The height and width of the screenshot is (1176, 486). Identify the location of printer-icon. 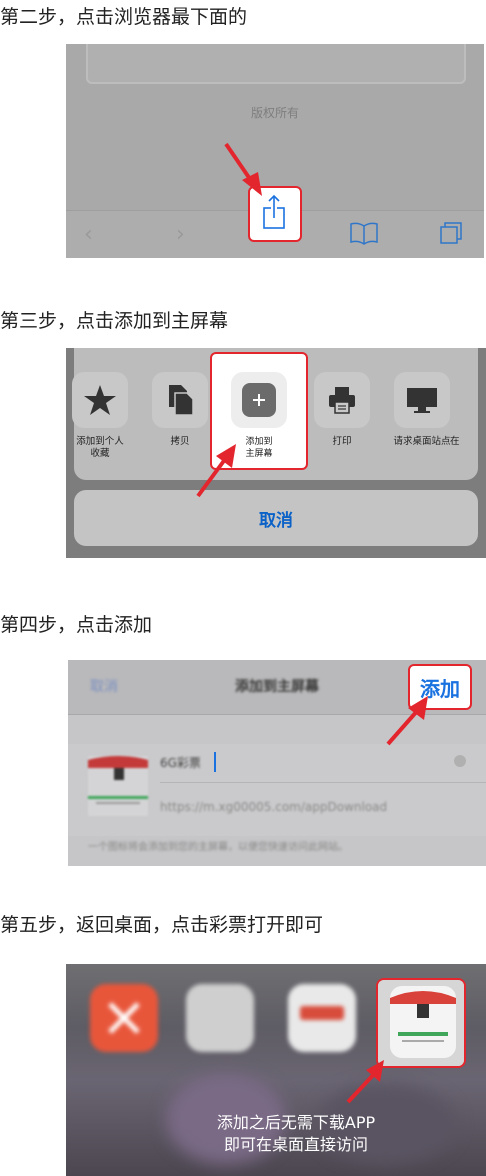
(342, 400).